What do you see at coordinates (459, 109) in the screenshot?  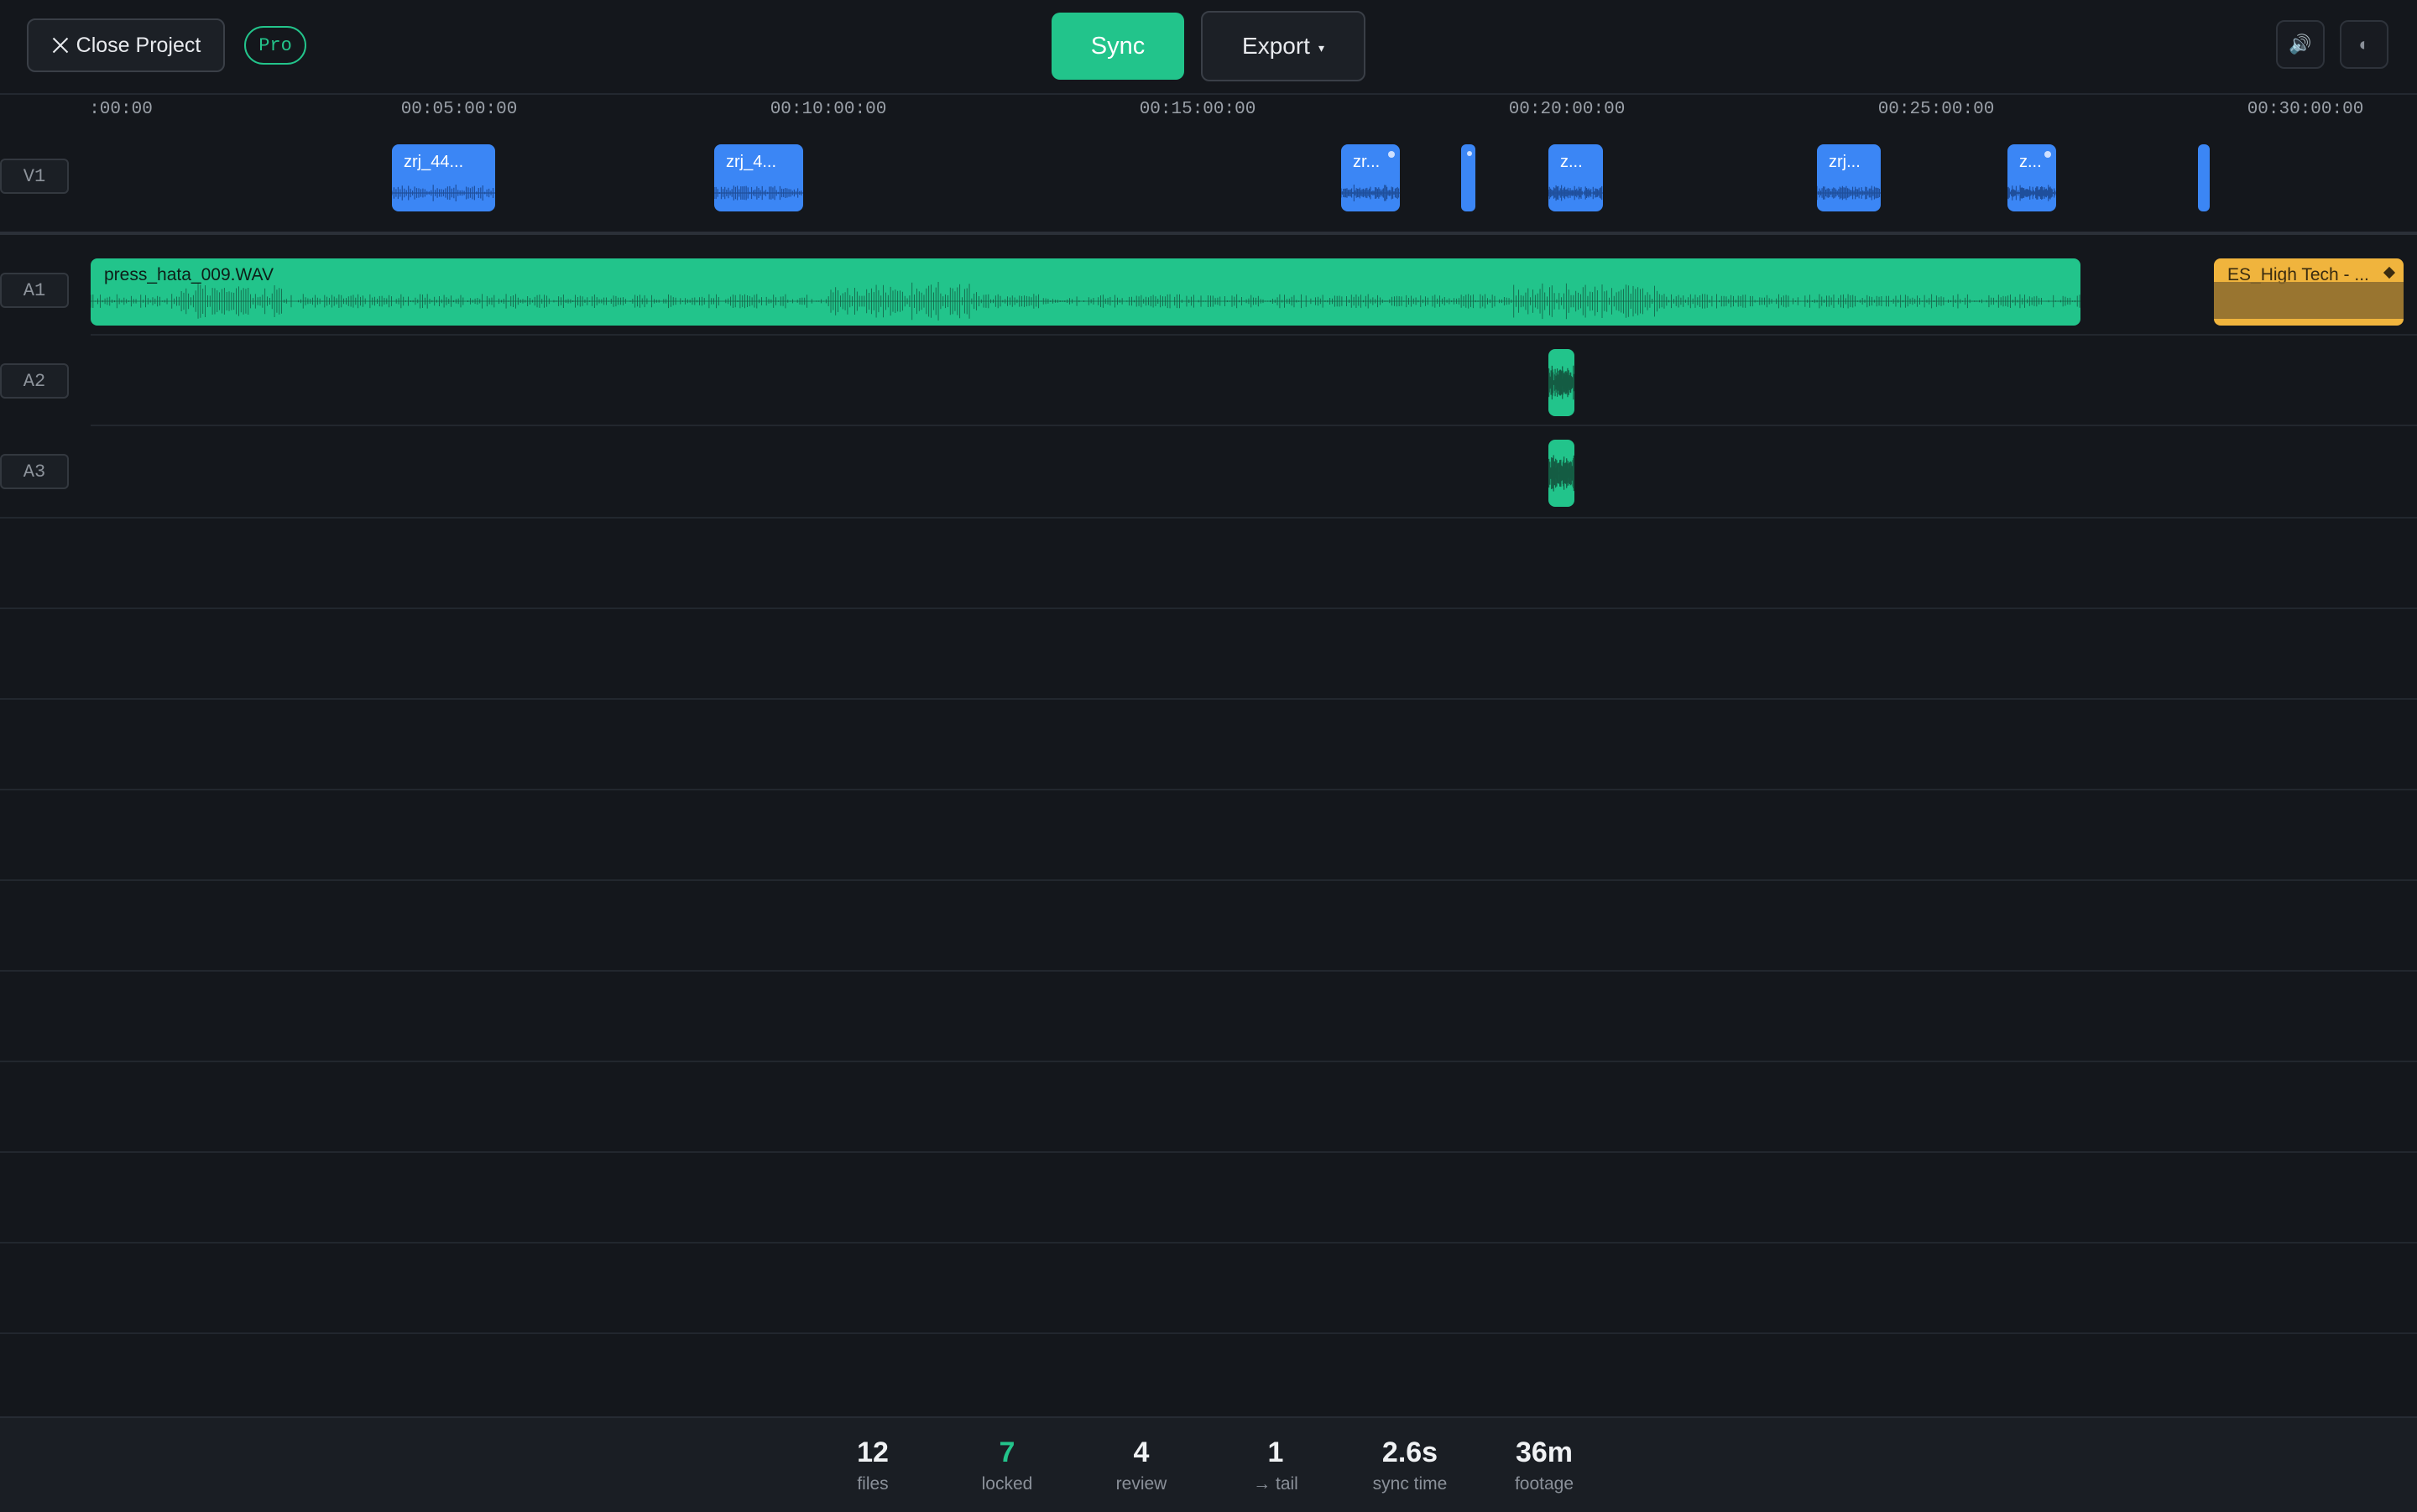 I see `ruler-tick: 00:05:00:00` at bounding box center [459, 109].